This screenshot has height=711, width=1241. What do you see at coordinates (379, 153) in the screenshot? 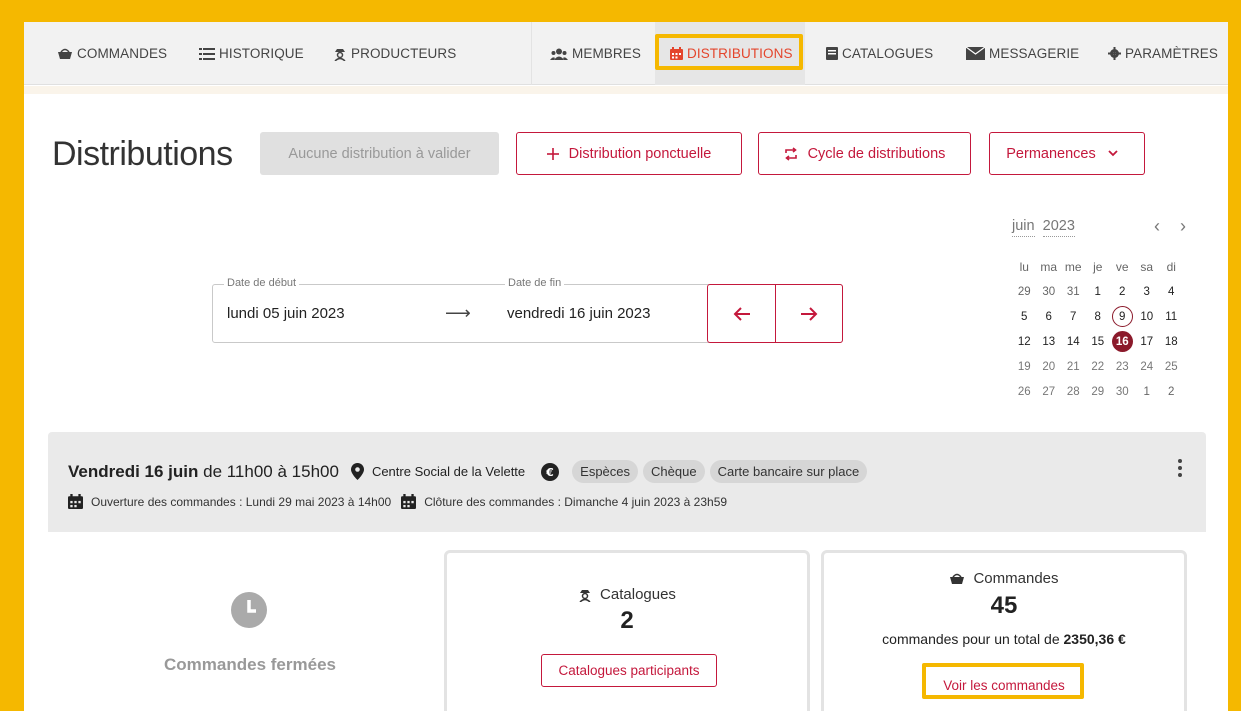
I see `validate-button: Aucune distribution à valider` at bounding box center [379, 153].